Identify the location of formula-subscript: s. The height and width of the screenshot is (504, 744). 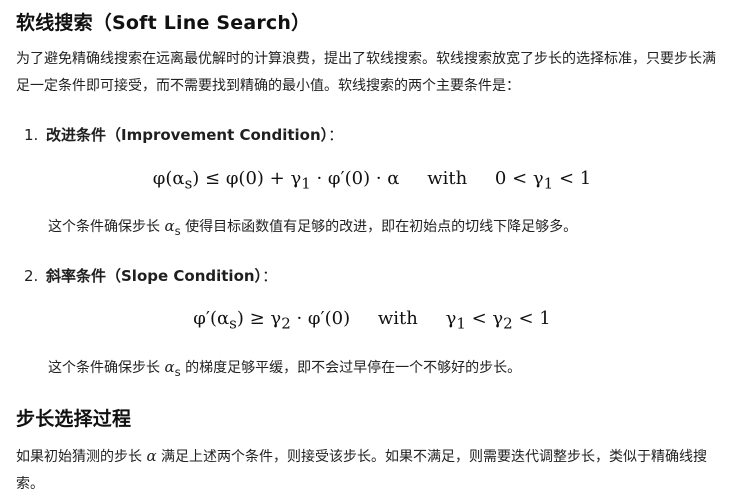
(233, 323).